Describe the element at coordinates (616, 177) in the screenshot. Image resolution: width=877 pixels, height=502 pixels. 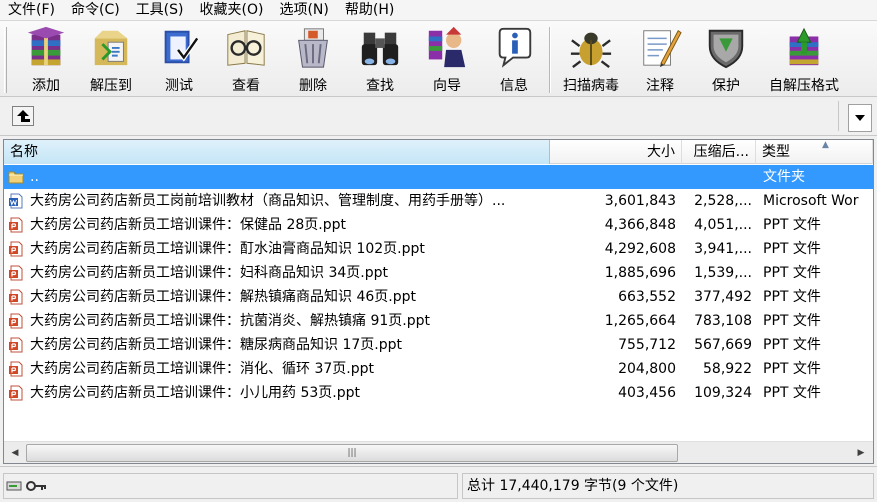
I see `file-size` at that location.